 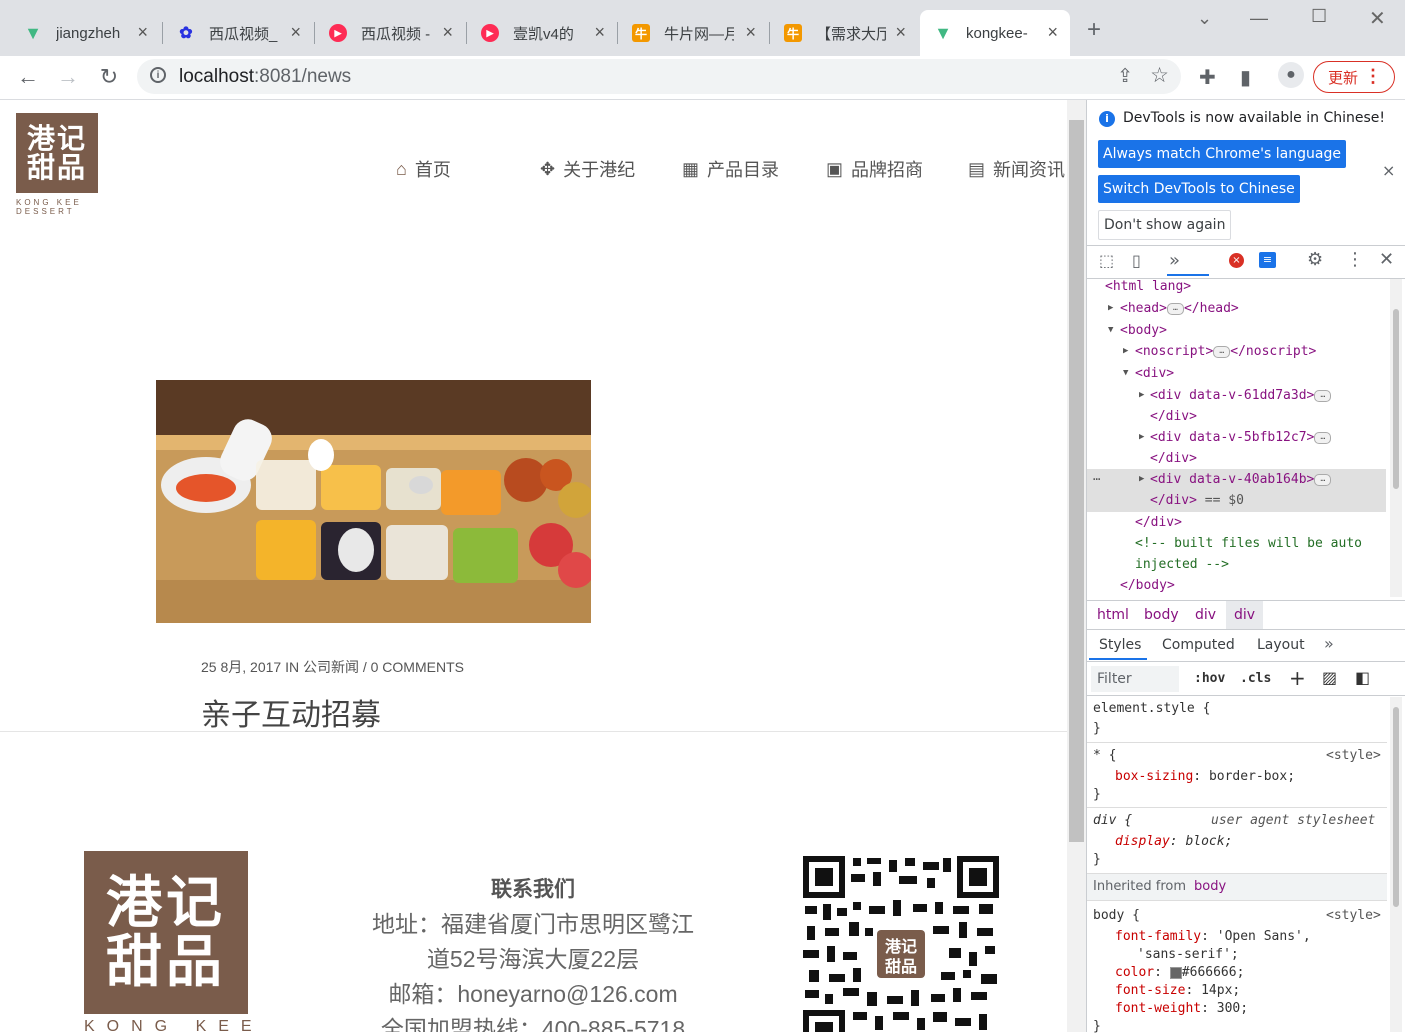 What do you see at coordinates (1207, 77) in the screenshot?
I see `extensions-puzzle-icon: ✚` at bounding box center [1207, 77].